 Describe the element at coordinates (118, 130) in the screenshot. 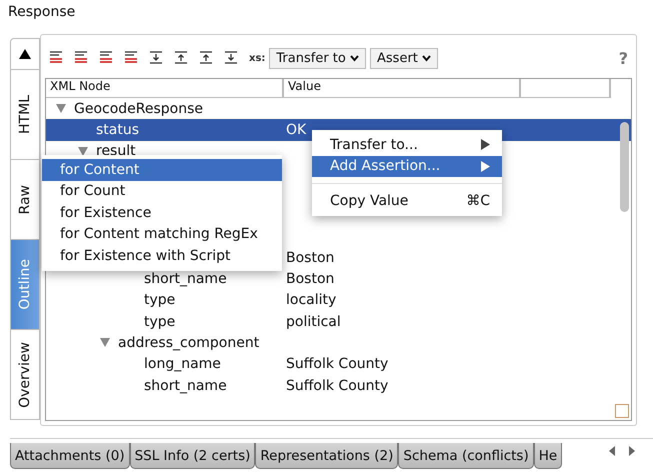

I see `node-name: status` at that location.